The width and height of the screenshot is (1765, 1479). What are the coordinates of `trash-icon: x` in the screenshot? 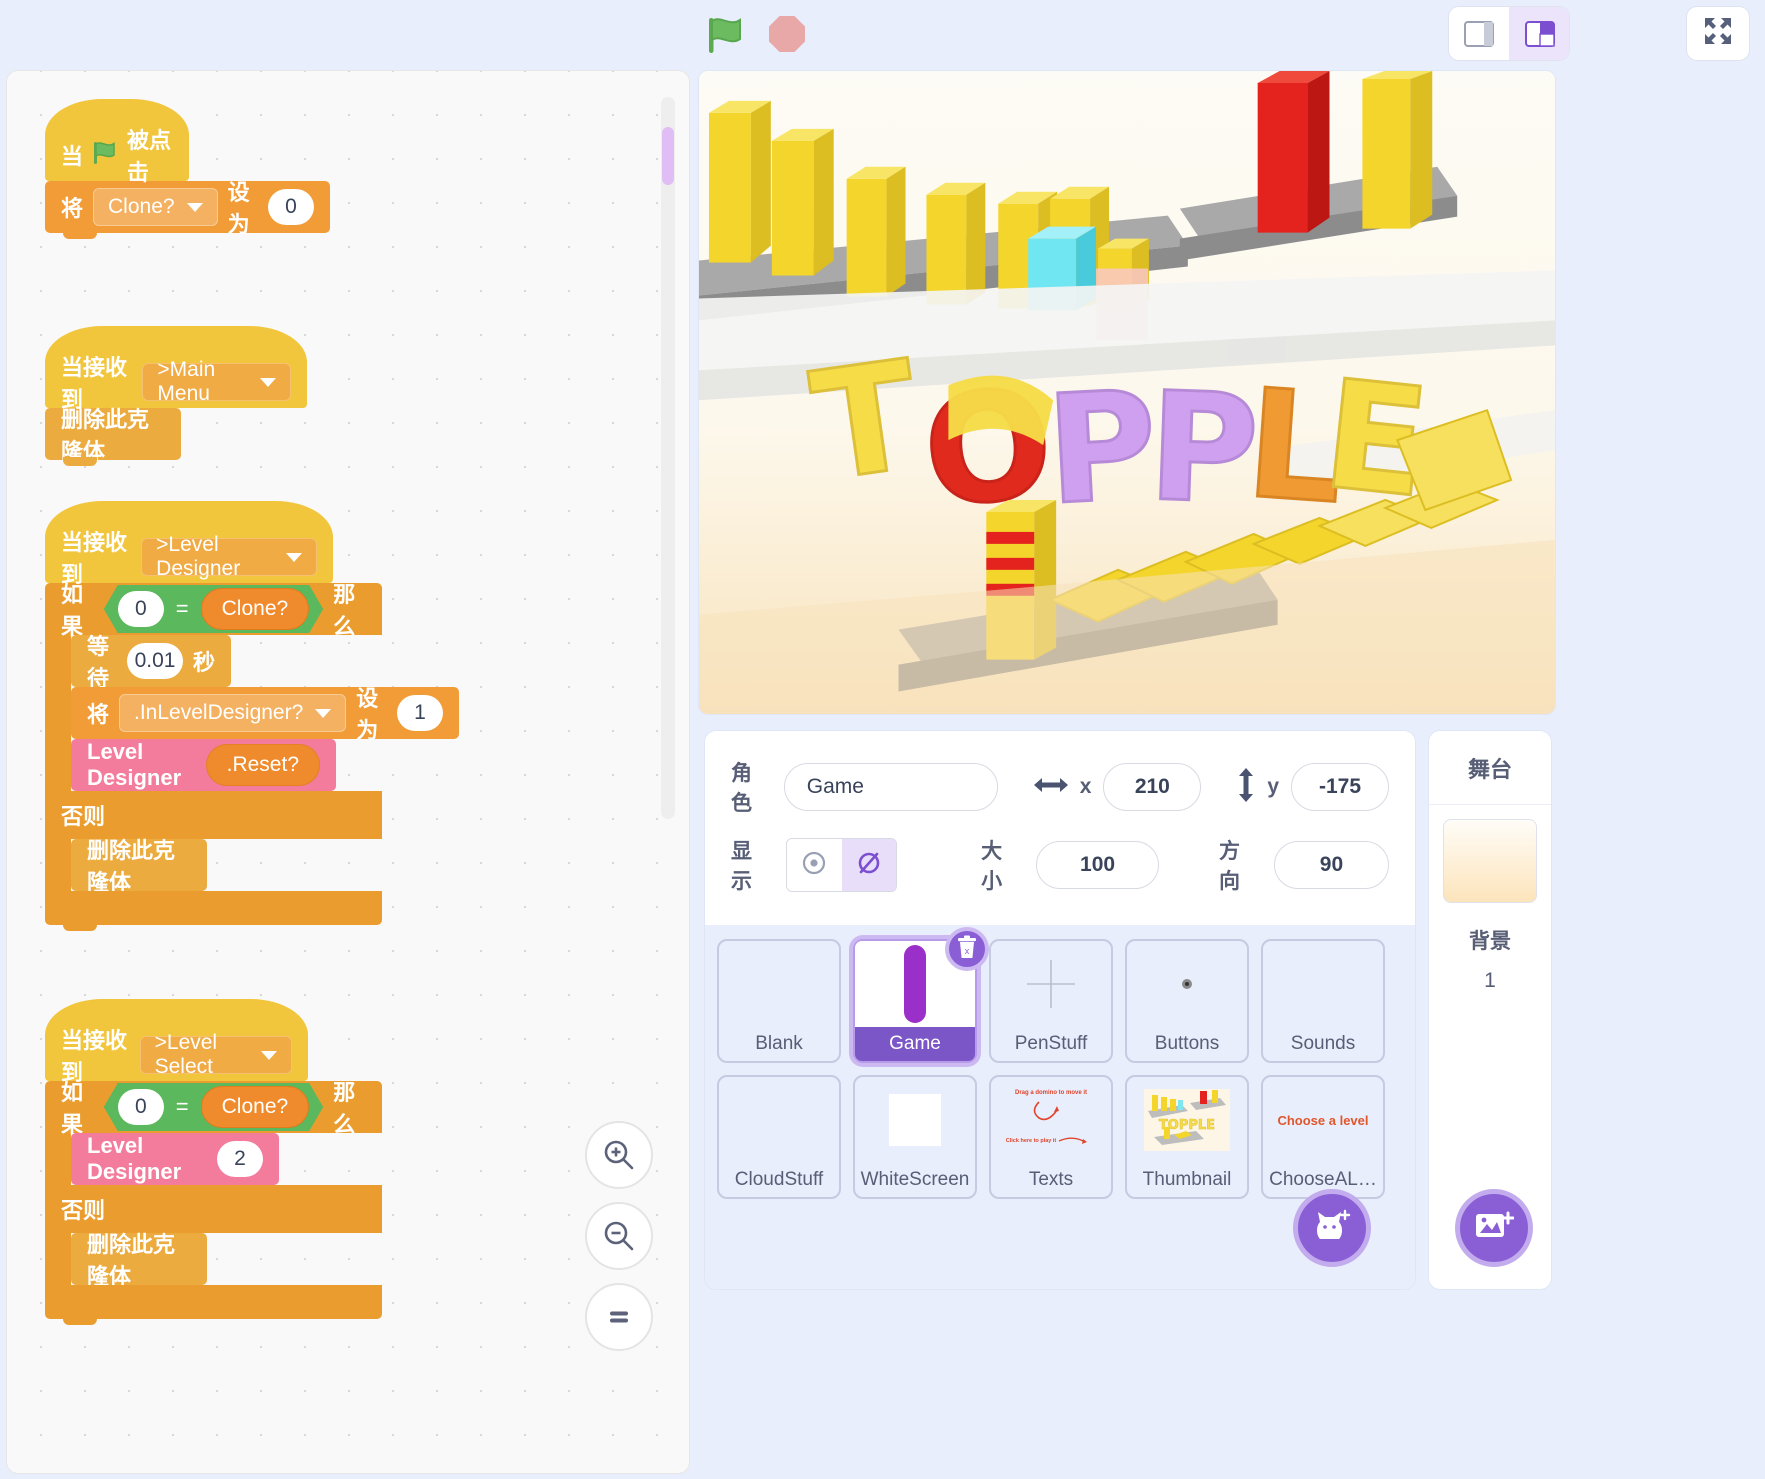 It's located at (967, 949).